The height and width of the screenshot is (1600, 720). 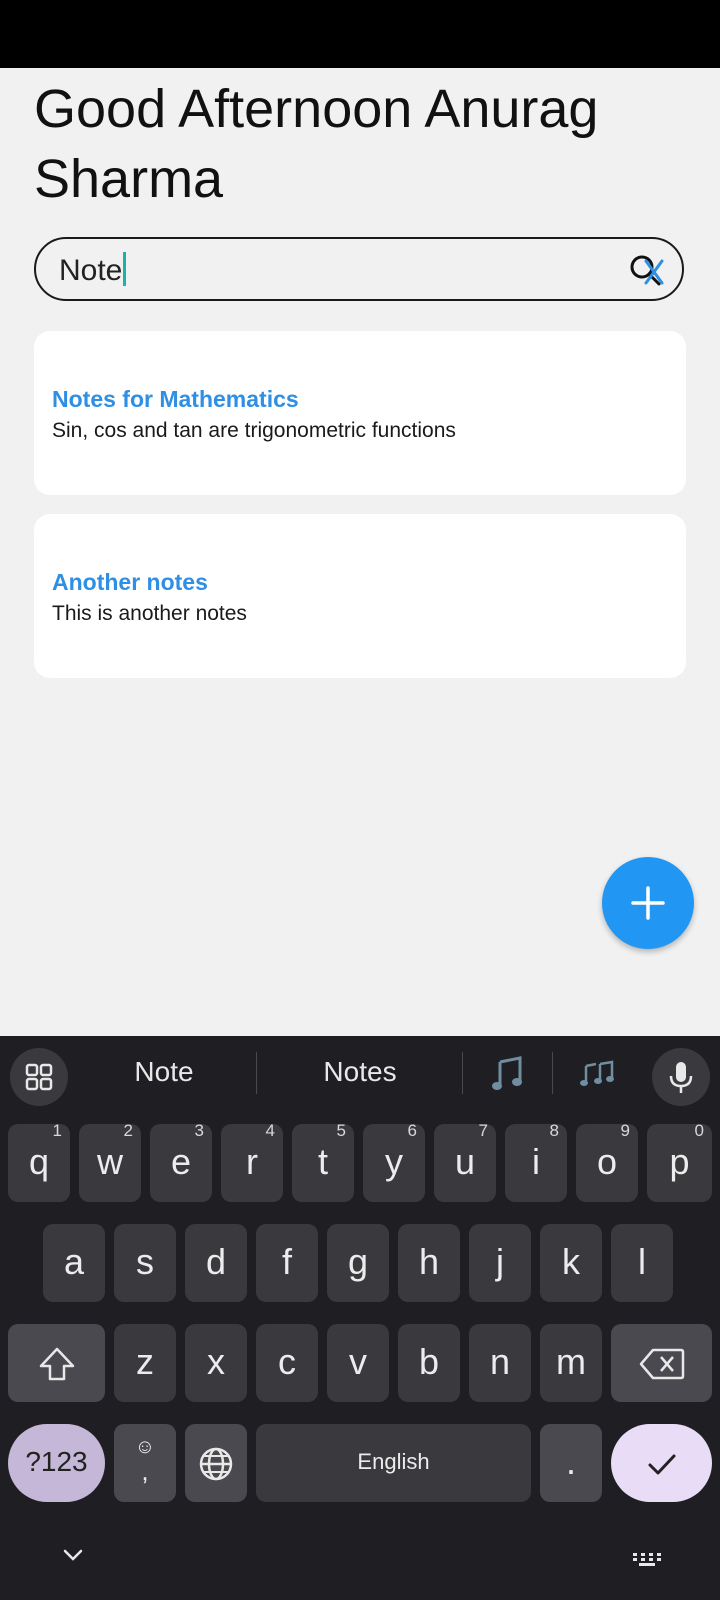 I want to click on key-k: k, so click(x=571, y=1263).